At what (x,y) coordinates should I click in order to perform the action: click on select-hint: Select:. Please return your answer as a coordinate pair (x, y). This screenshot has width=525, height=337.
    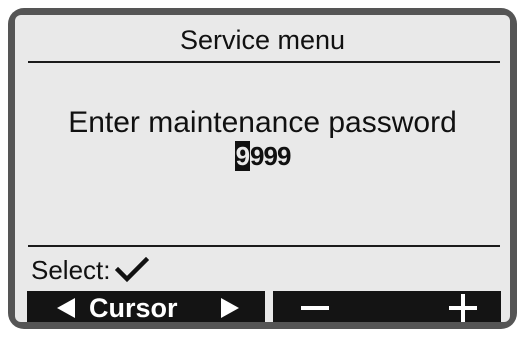
    Looking at the image, I should click on (90, 270).